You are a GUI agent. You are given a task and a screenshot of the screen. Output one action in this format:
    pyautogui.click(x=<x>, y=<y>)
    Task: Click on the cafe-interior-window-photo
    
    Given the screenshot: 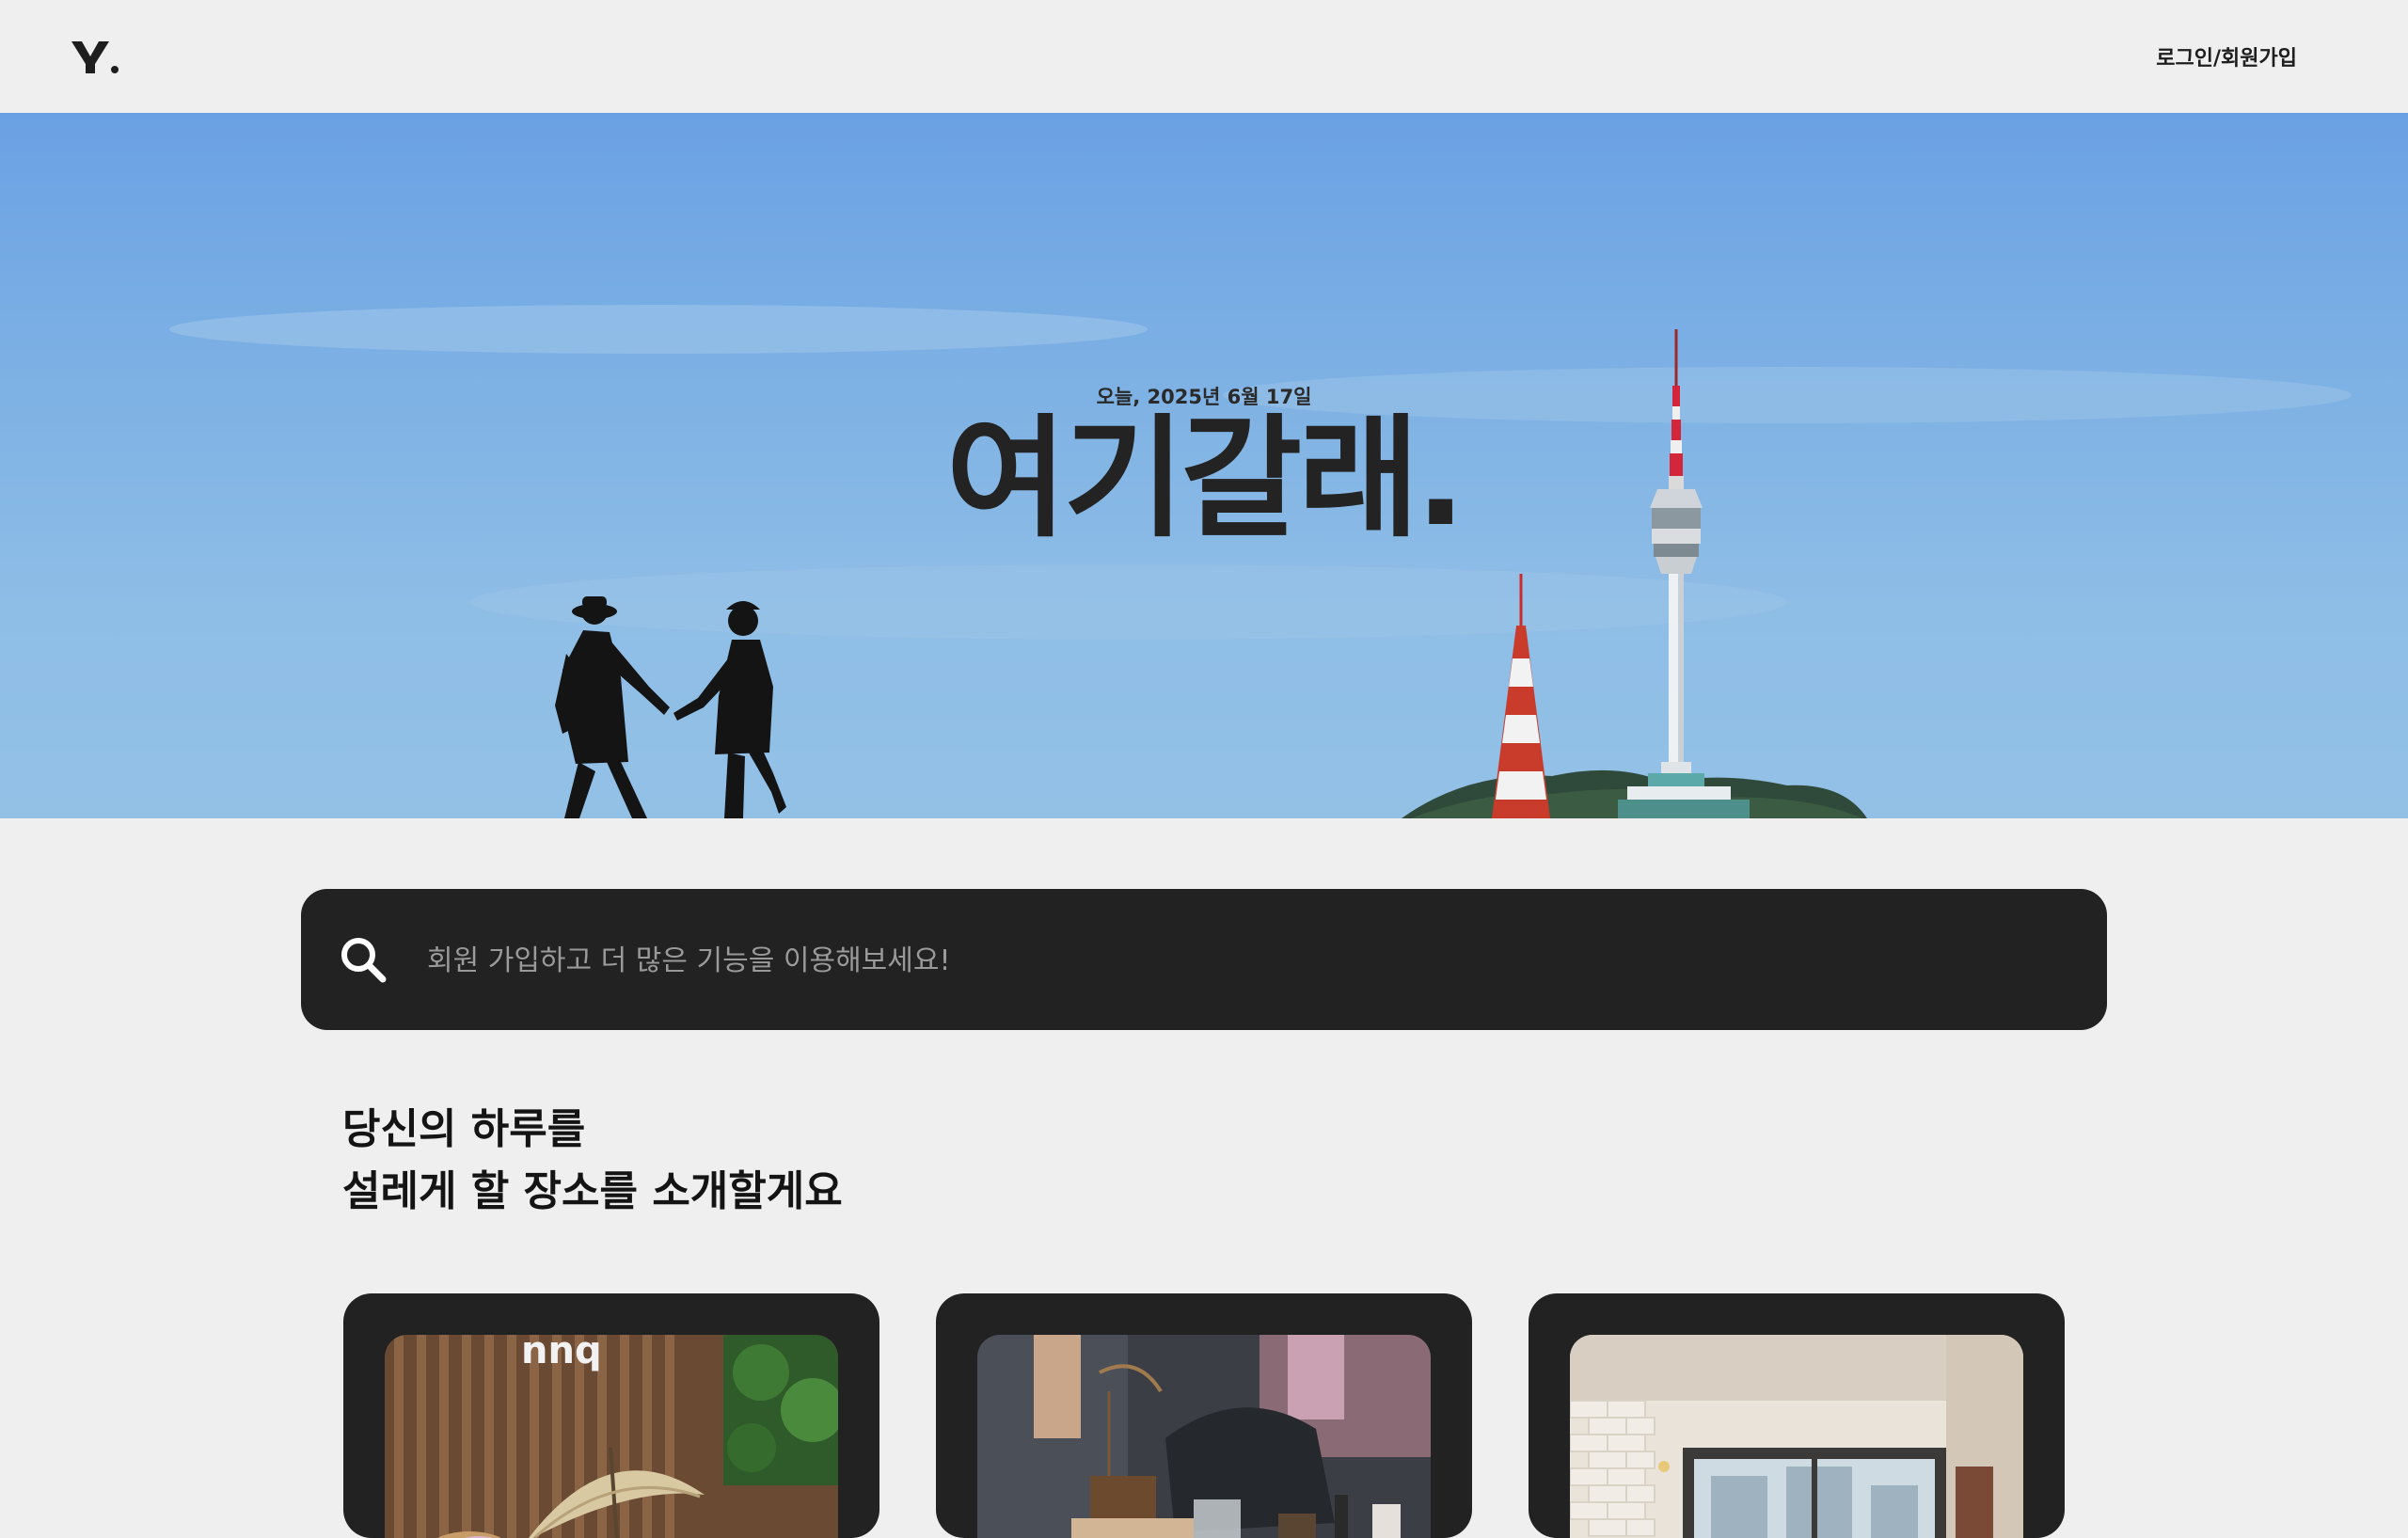 What is the action you would take?
    pyautogui.click(x=1797, y=1437)
    